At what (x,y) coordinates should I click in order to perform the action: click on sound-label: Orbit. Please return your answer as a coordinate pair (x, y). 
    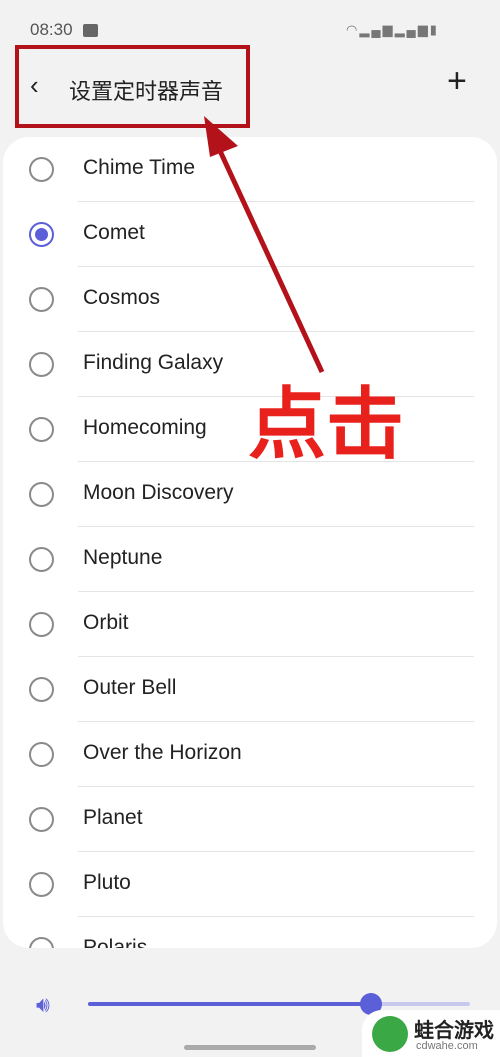
    Looking at the image, I should click on (106, 622).